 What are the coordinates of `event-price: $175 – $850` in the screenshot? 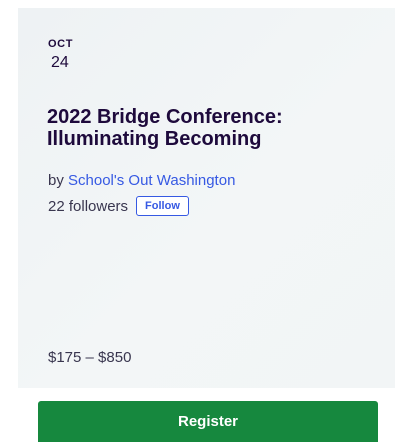 It's located at (90, 357).